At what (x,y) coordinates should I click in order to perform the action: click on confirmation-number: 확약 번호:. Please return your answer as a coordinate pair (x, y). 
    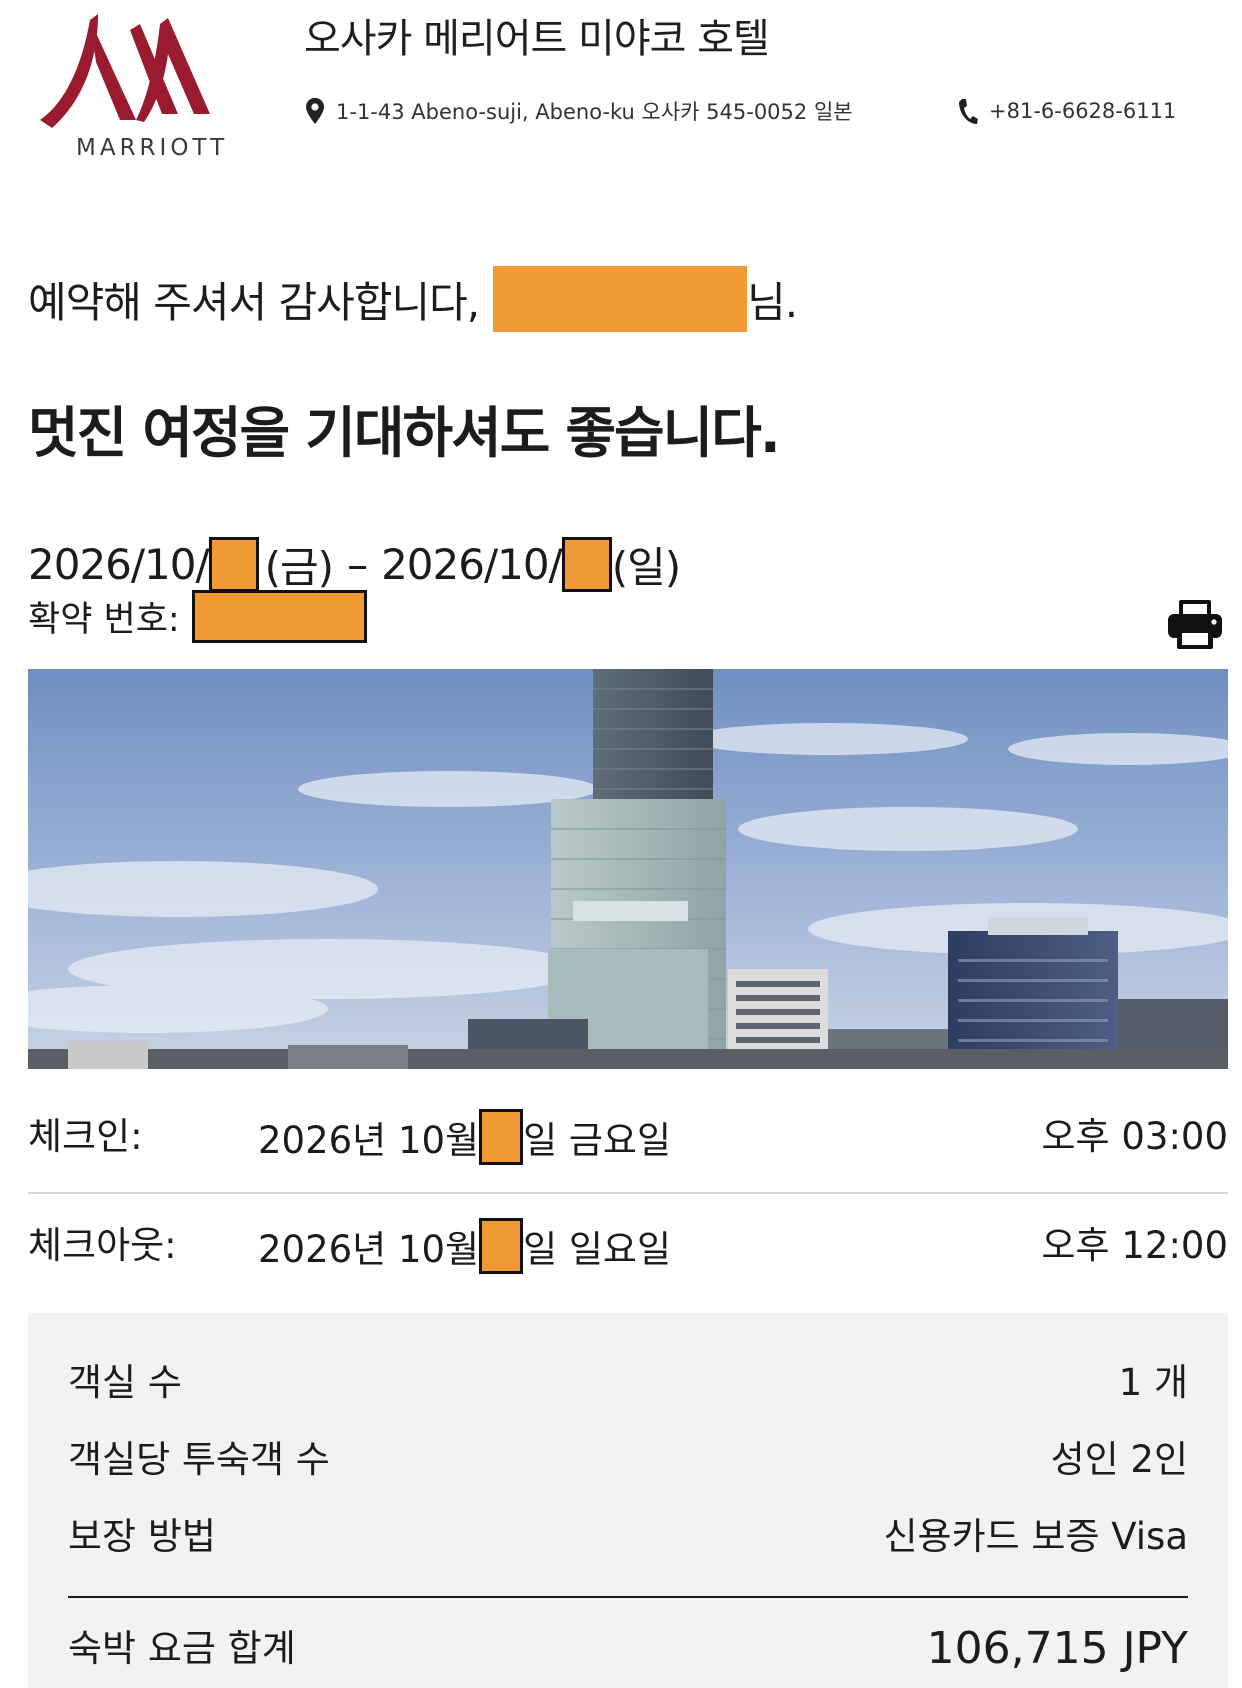
    Looking at the image, I should click on (197, 616).